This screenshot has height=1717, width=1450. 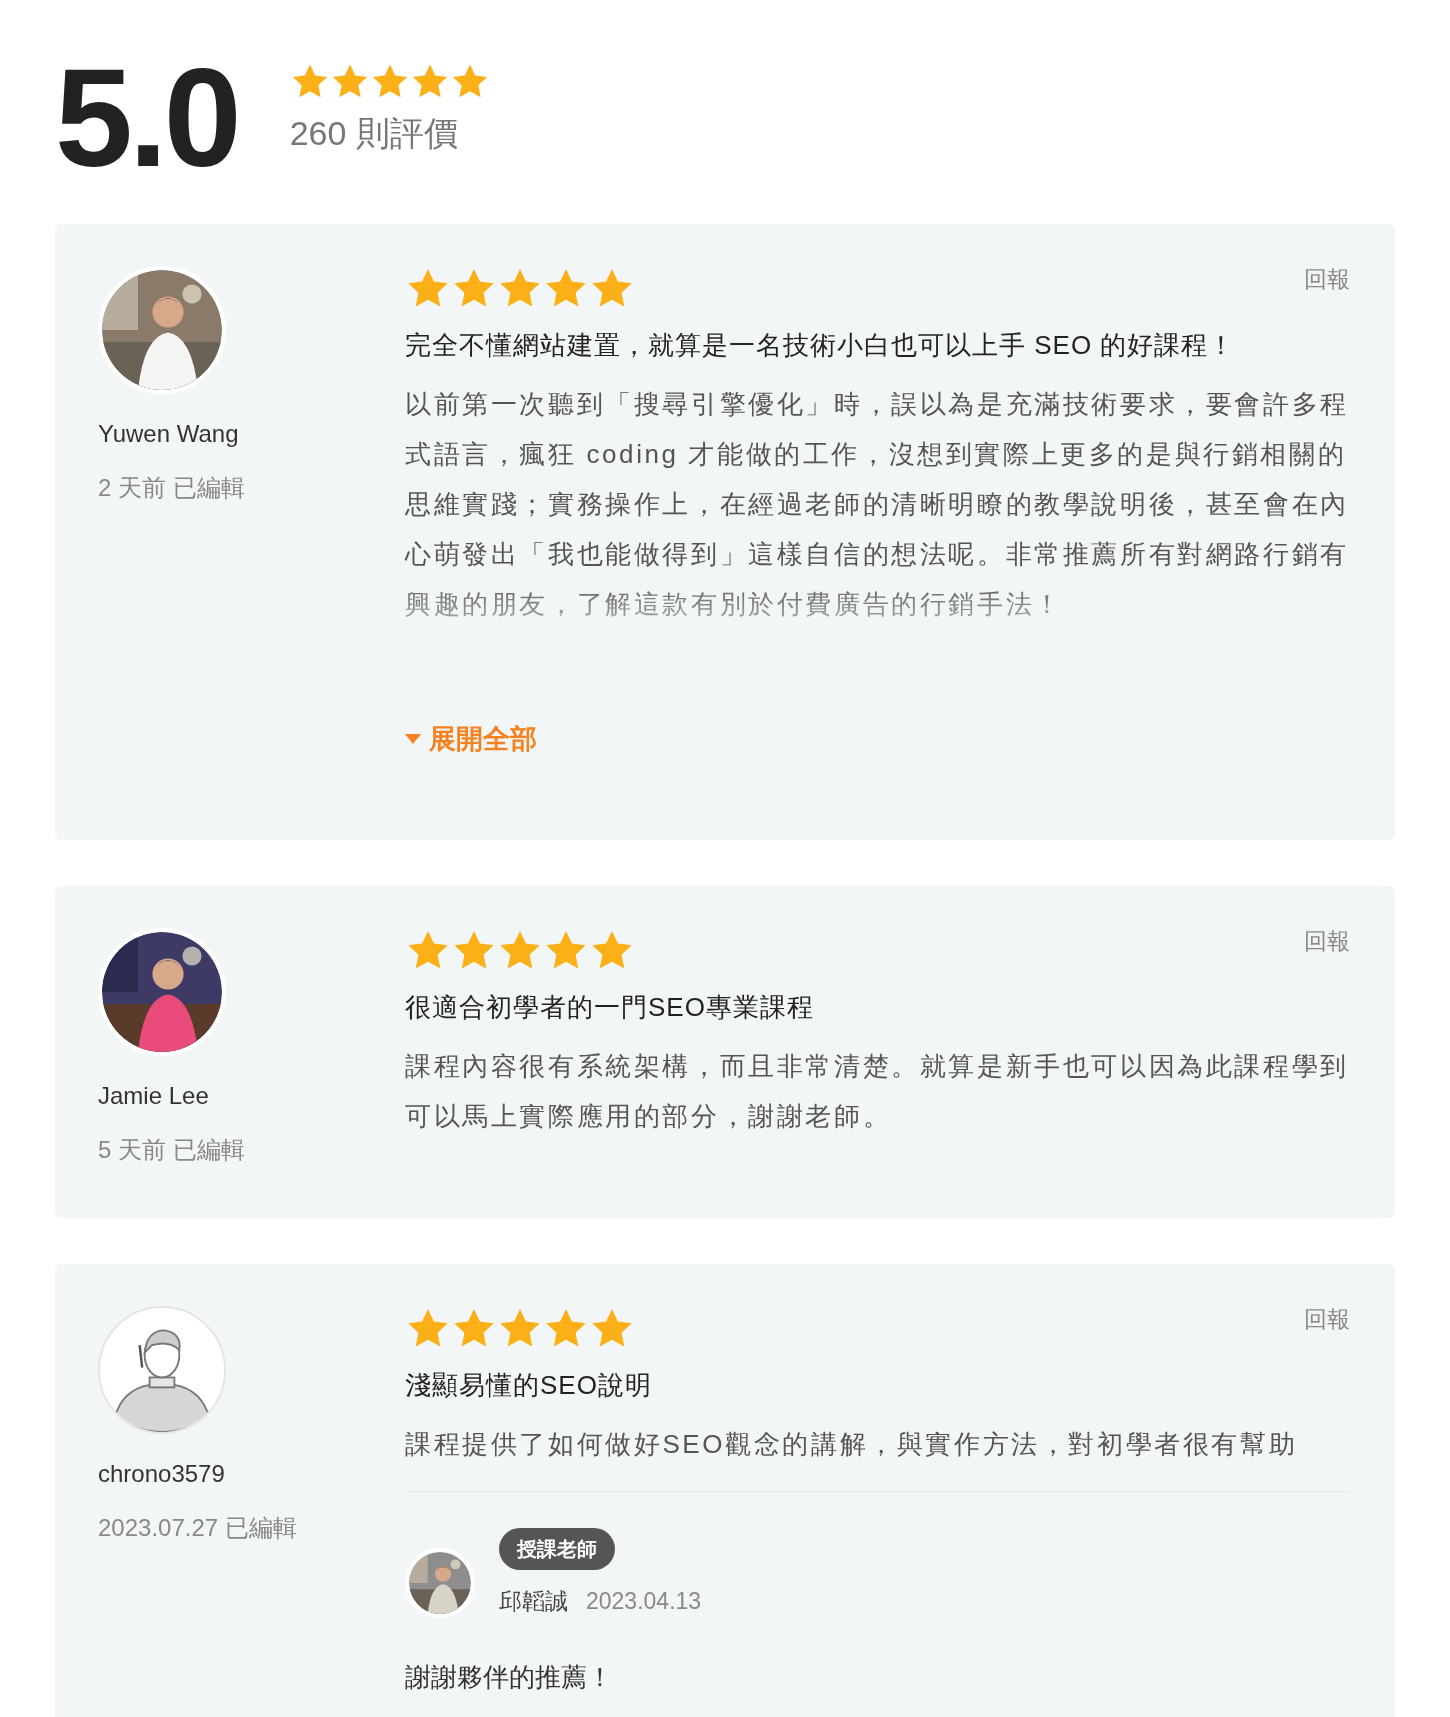 What do you see at coordinates (154, 1095) in the screenshot?
I see `reviewer-name: Jamie Lee` at bounding box center [154, 1095].